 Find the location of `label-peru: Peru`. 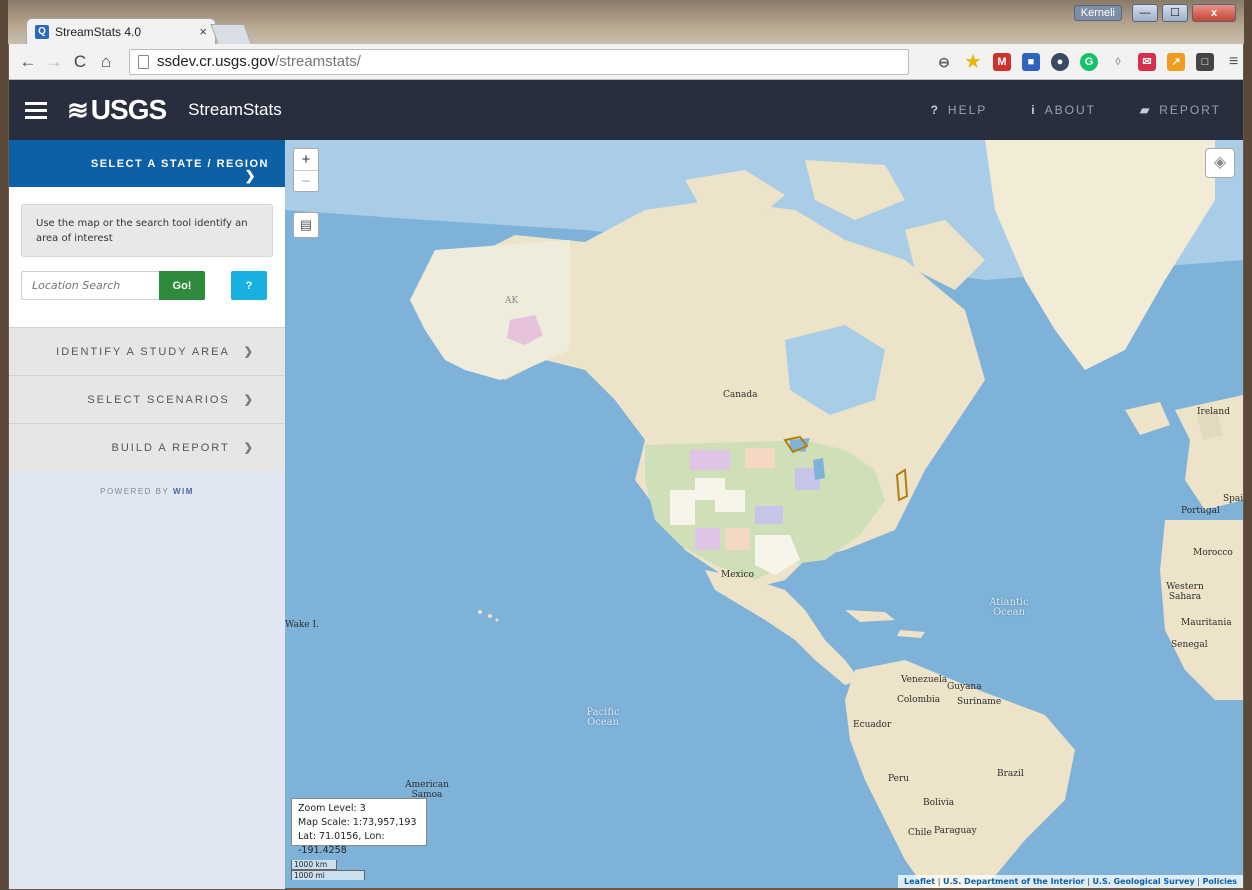

label-peru: Peru is located at coordinates (899, 779).